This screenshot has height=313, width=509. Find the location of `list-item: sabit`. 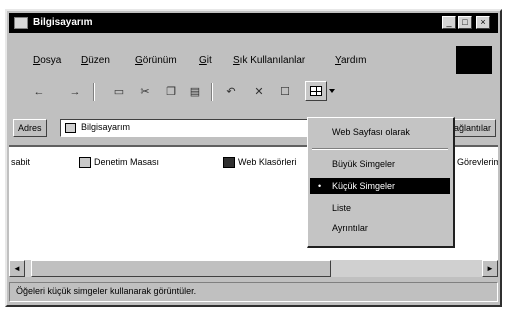

list-item: sabit is located at coordinates (20, 162).